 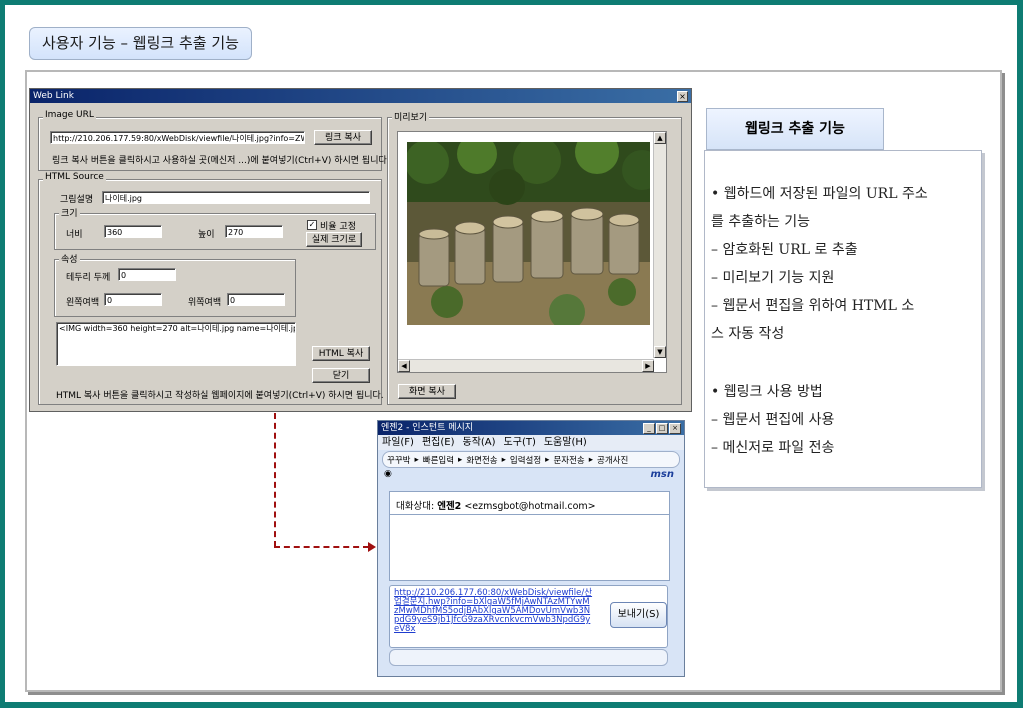 I want to click on divider, so click(x=529, y=514).